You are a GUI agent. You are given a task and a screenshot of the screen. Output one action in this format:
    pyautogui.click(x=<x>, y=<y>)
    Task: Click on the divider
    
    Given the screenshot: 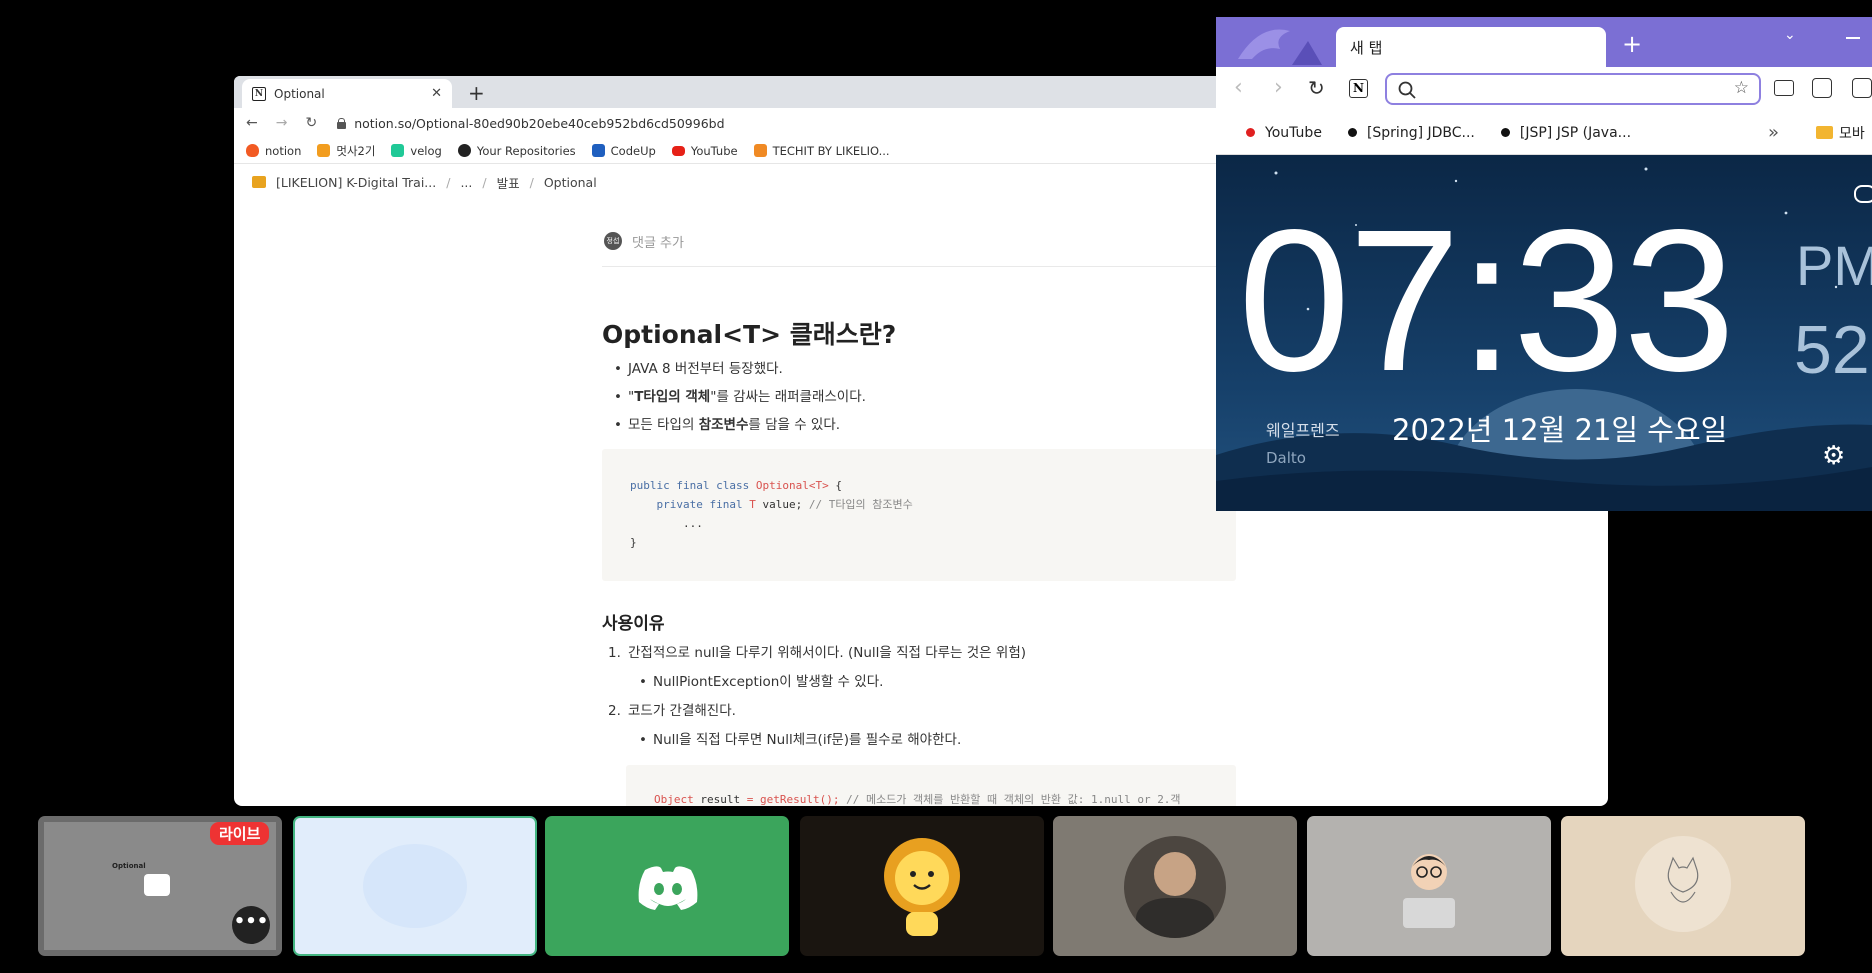 What is the action you would take?
    pyautogui.click(x=919, y=266)
    